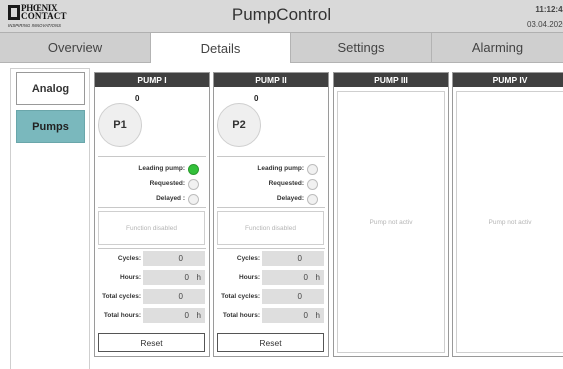  Describe the element at coordinates (50, 126) in the screenshot. I see `nav-pumps-button: Pumps` at that location.